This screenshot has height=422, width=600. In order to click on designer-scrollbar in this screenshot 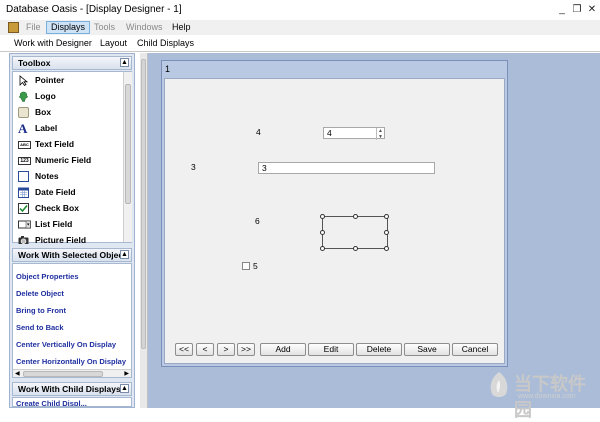, I will do `click(144, 230)`.